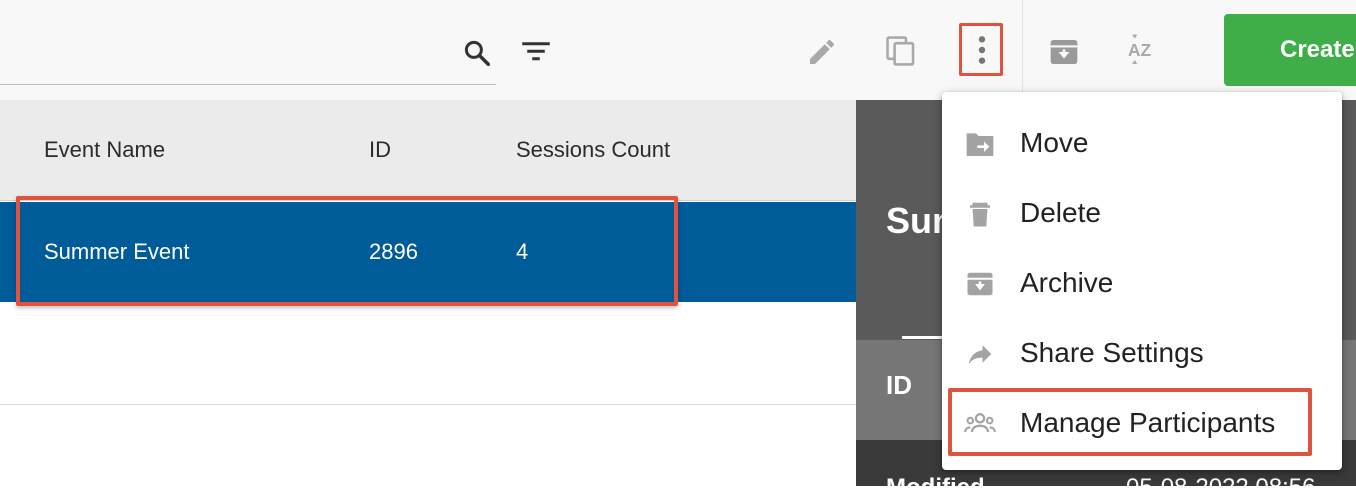 The image size is (1356, 502). I want to click on column-header-event-name: Event Name, so click(104, 150).